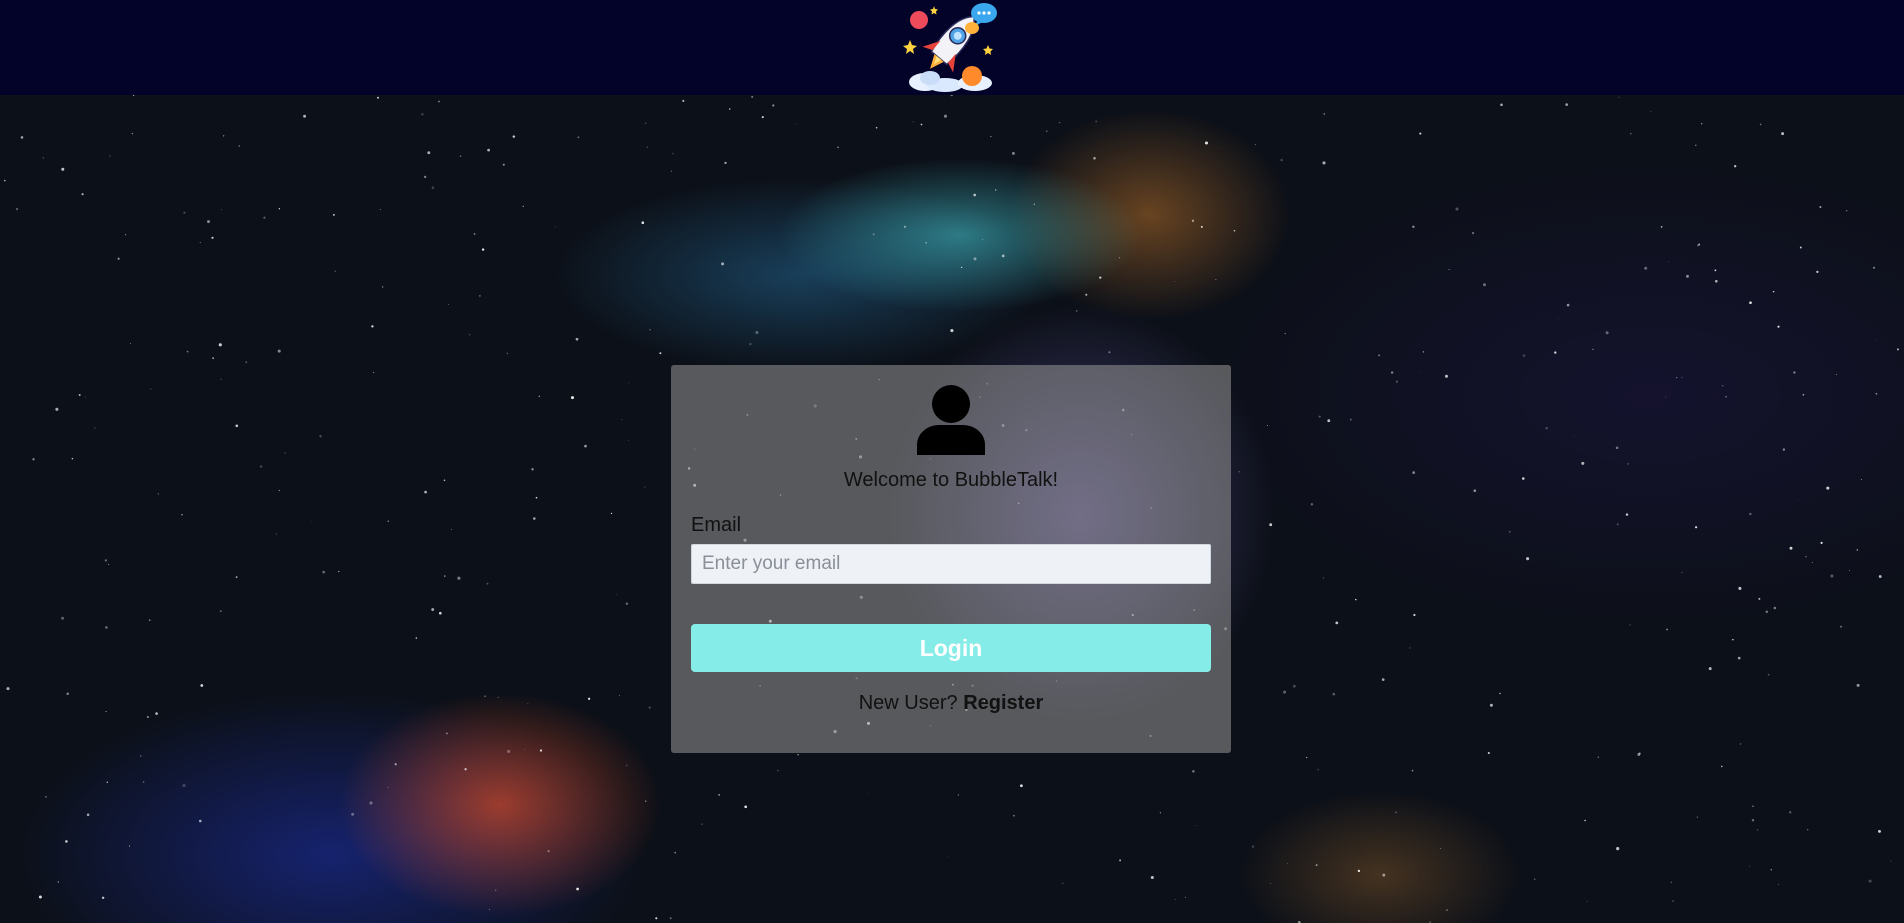 Image resolution: width=1904 pixels, height=923 pixels. What do you see at coordinates (951, 420) in the screenshot?
I see `user-icon` at bounding box center [951, 420].